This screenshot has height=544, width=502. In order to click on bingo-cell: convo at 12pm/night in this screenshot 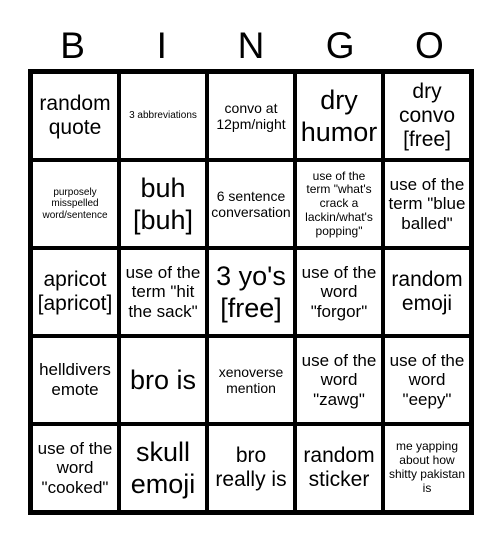, I will do `click(251, 116)`.